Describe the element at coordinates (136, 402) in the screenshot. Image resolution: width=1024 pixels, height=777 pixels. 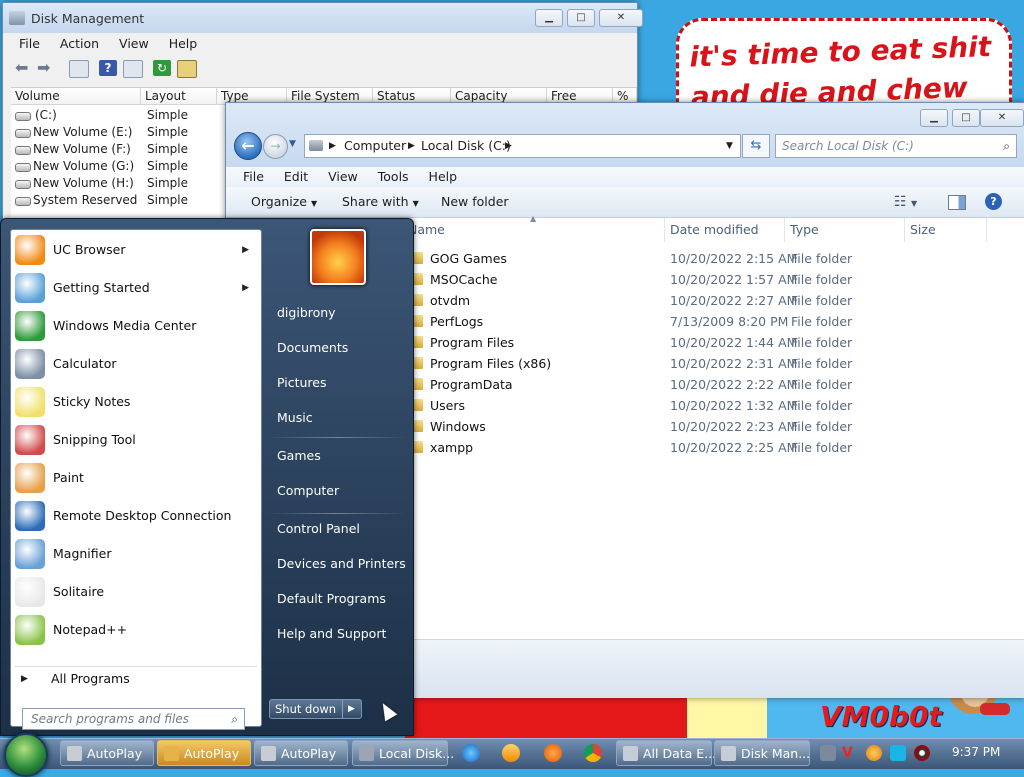
I see `start-menu-item: Sticky Notes` at that location.